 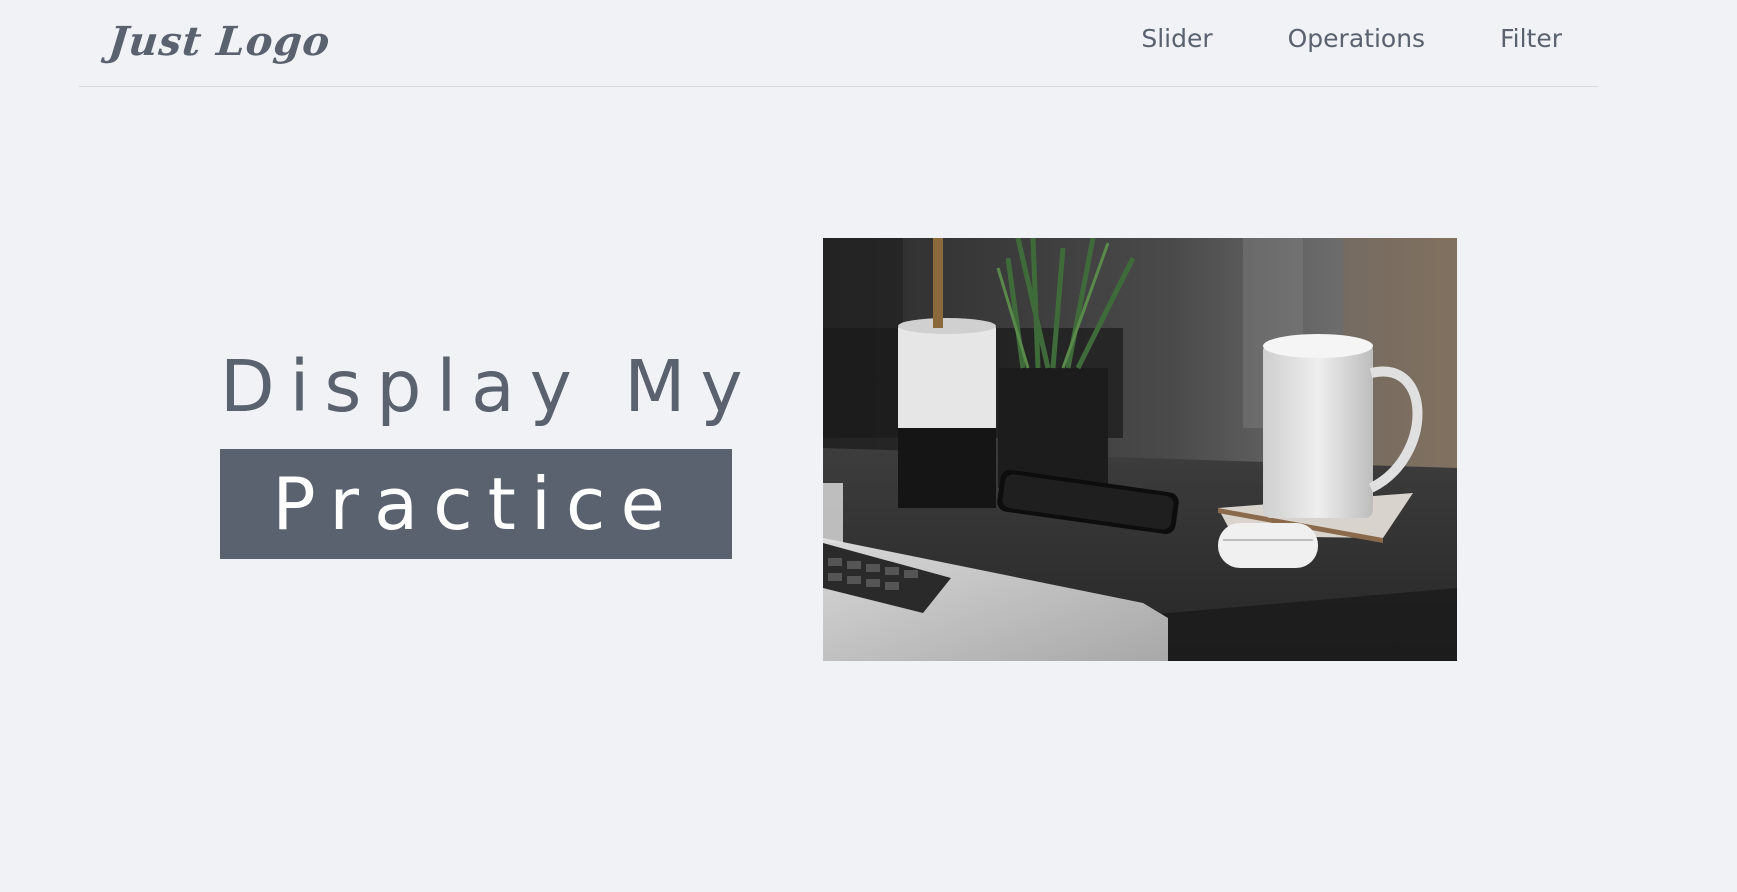 What do you see at coordinates (1531, 38) in the screenshot?
I see `nav-link-filter: Filter` at bounding box center [1531, 38].